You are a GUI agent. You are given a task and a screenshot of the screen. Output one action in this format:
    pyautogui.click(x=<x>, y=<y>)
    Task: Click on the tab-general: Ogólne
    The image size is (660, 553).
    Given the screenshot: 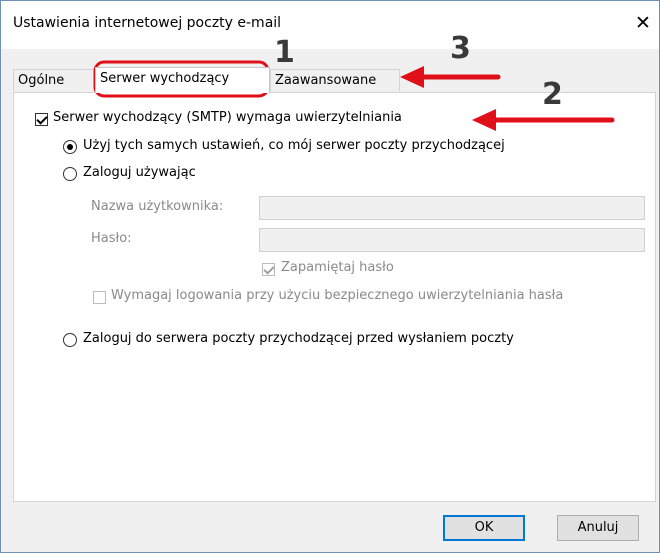 What is the action you would take?
    pyautogui.click(x=54, y=80)
    